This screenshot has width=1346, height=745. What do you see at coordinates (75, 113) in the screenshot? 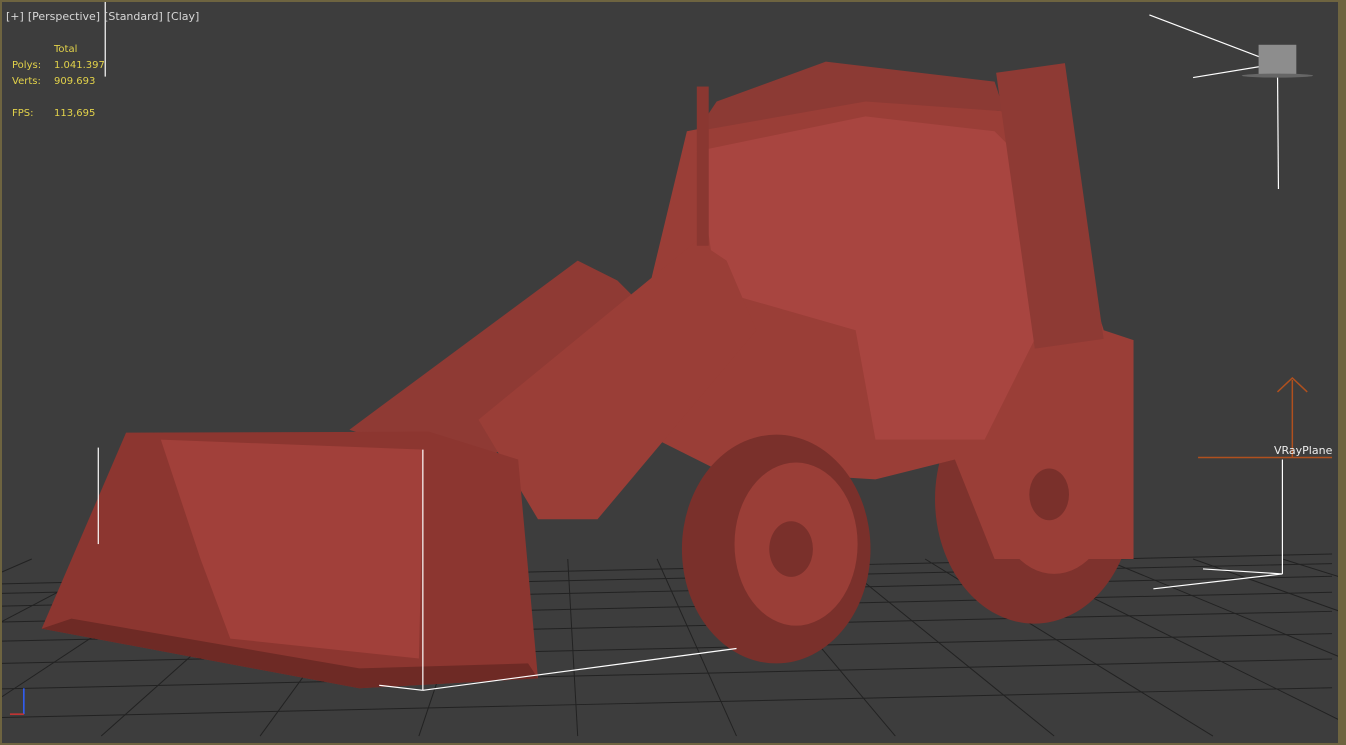
I see `fps-value: 113,695` at bounding box center [75, 113].